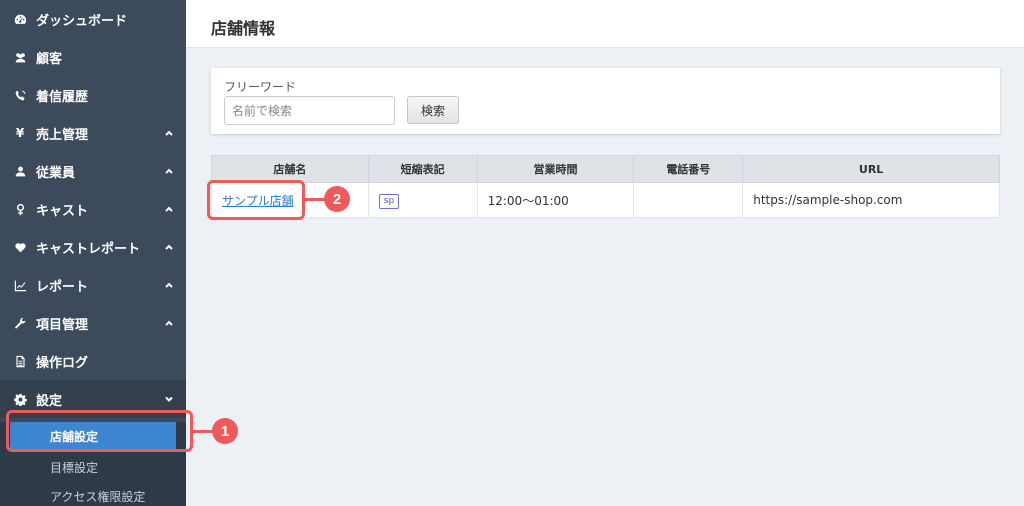 This screenshot has height=506, width=1024. Describe the element at coordinates (20, 399) in the screenshot. I see `gear-icon` at that location.